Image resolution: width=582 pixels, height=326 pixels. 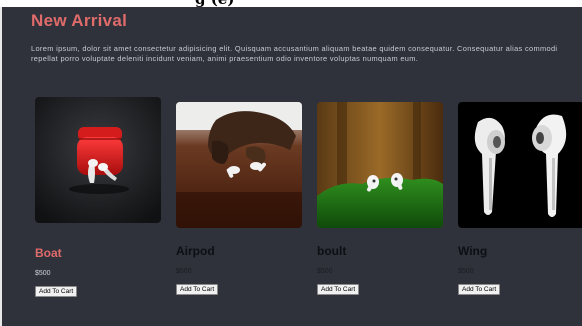 I want to click on product-name: Boat, so click(x=48, y=253).